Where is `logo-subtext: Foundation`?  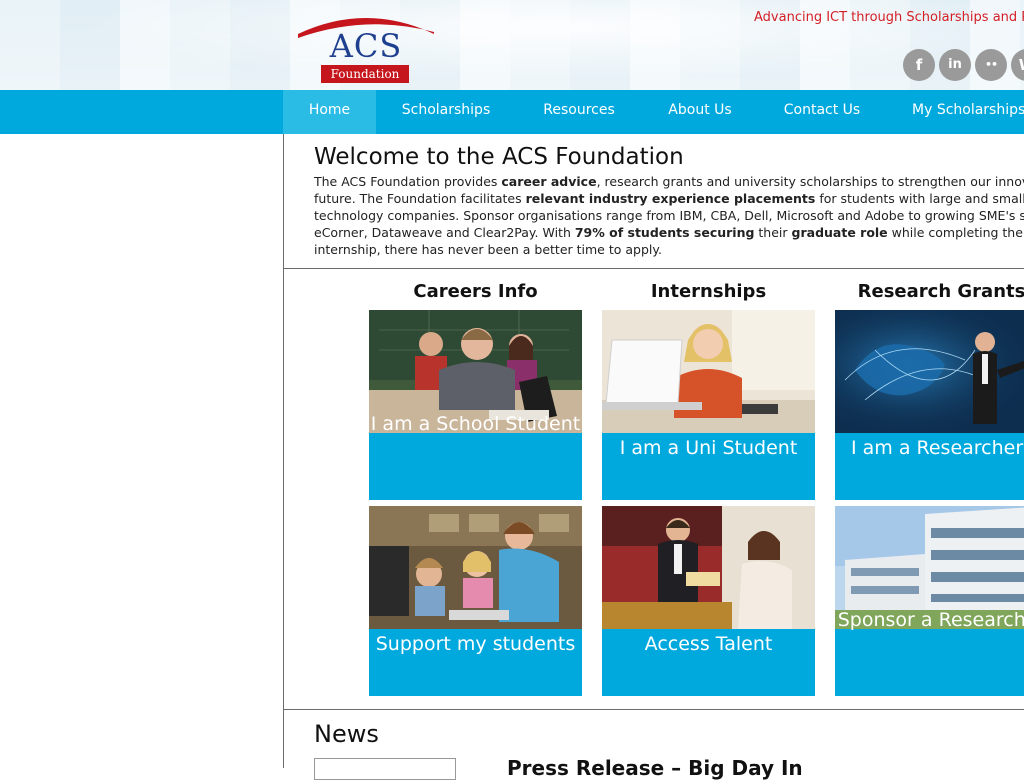 logo-subtext: Foundation is located at coordinates (365, 74).